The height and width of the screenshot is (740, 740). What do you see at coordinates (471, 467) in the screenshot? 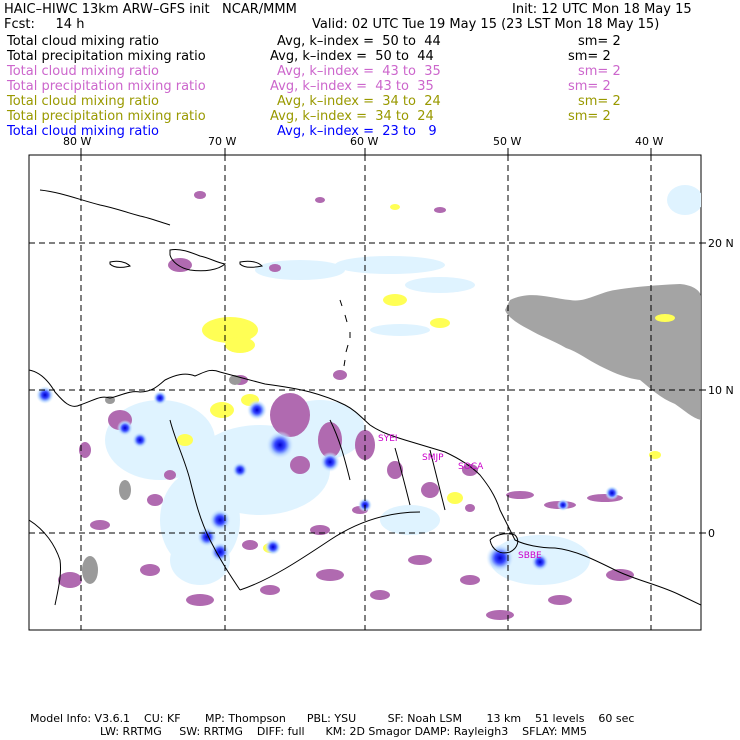
I see `station-label: SOCA` at bounding box center [471, 467].